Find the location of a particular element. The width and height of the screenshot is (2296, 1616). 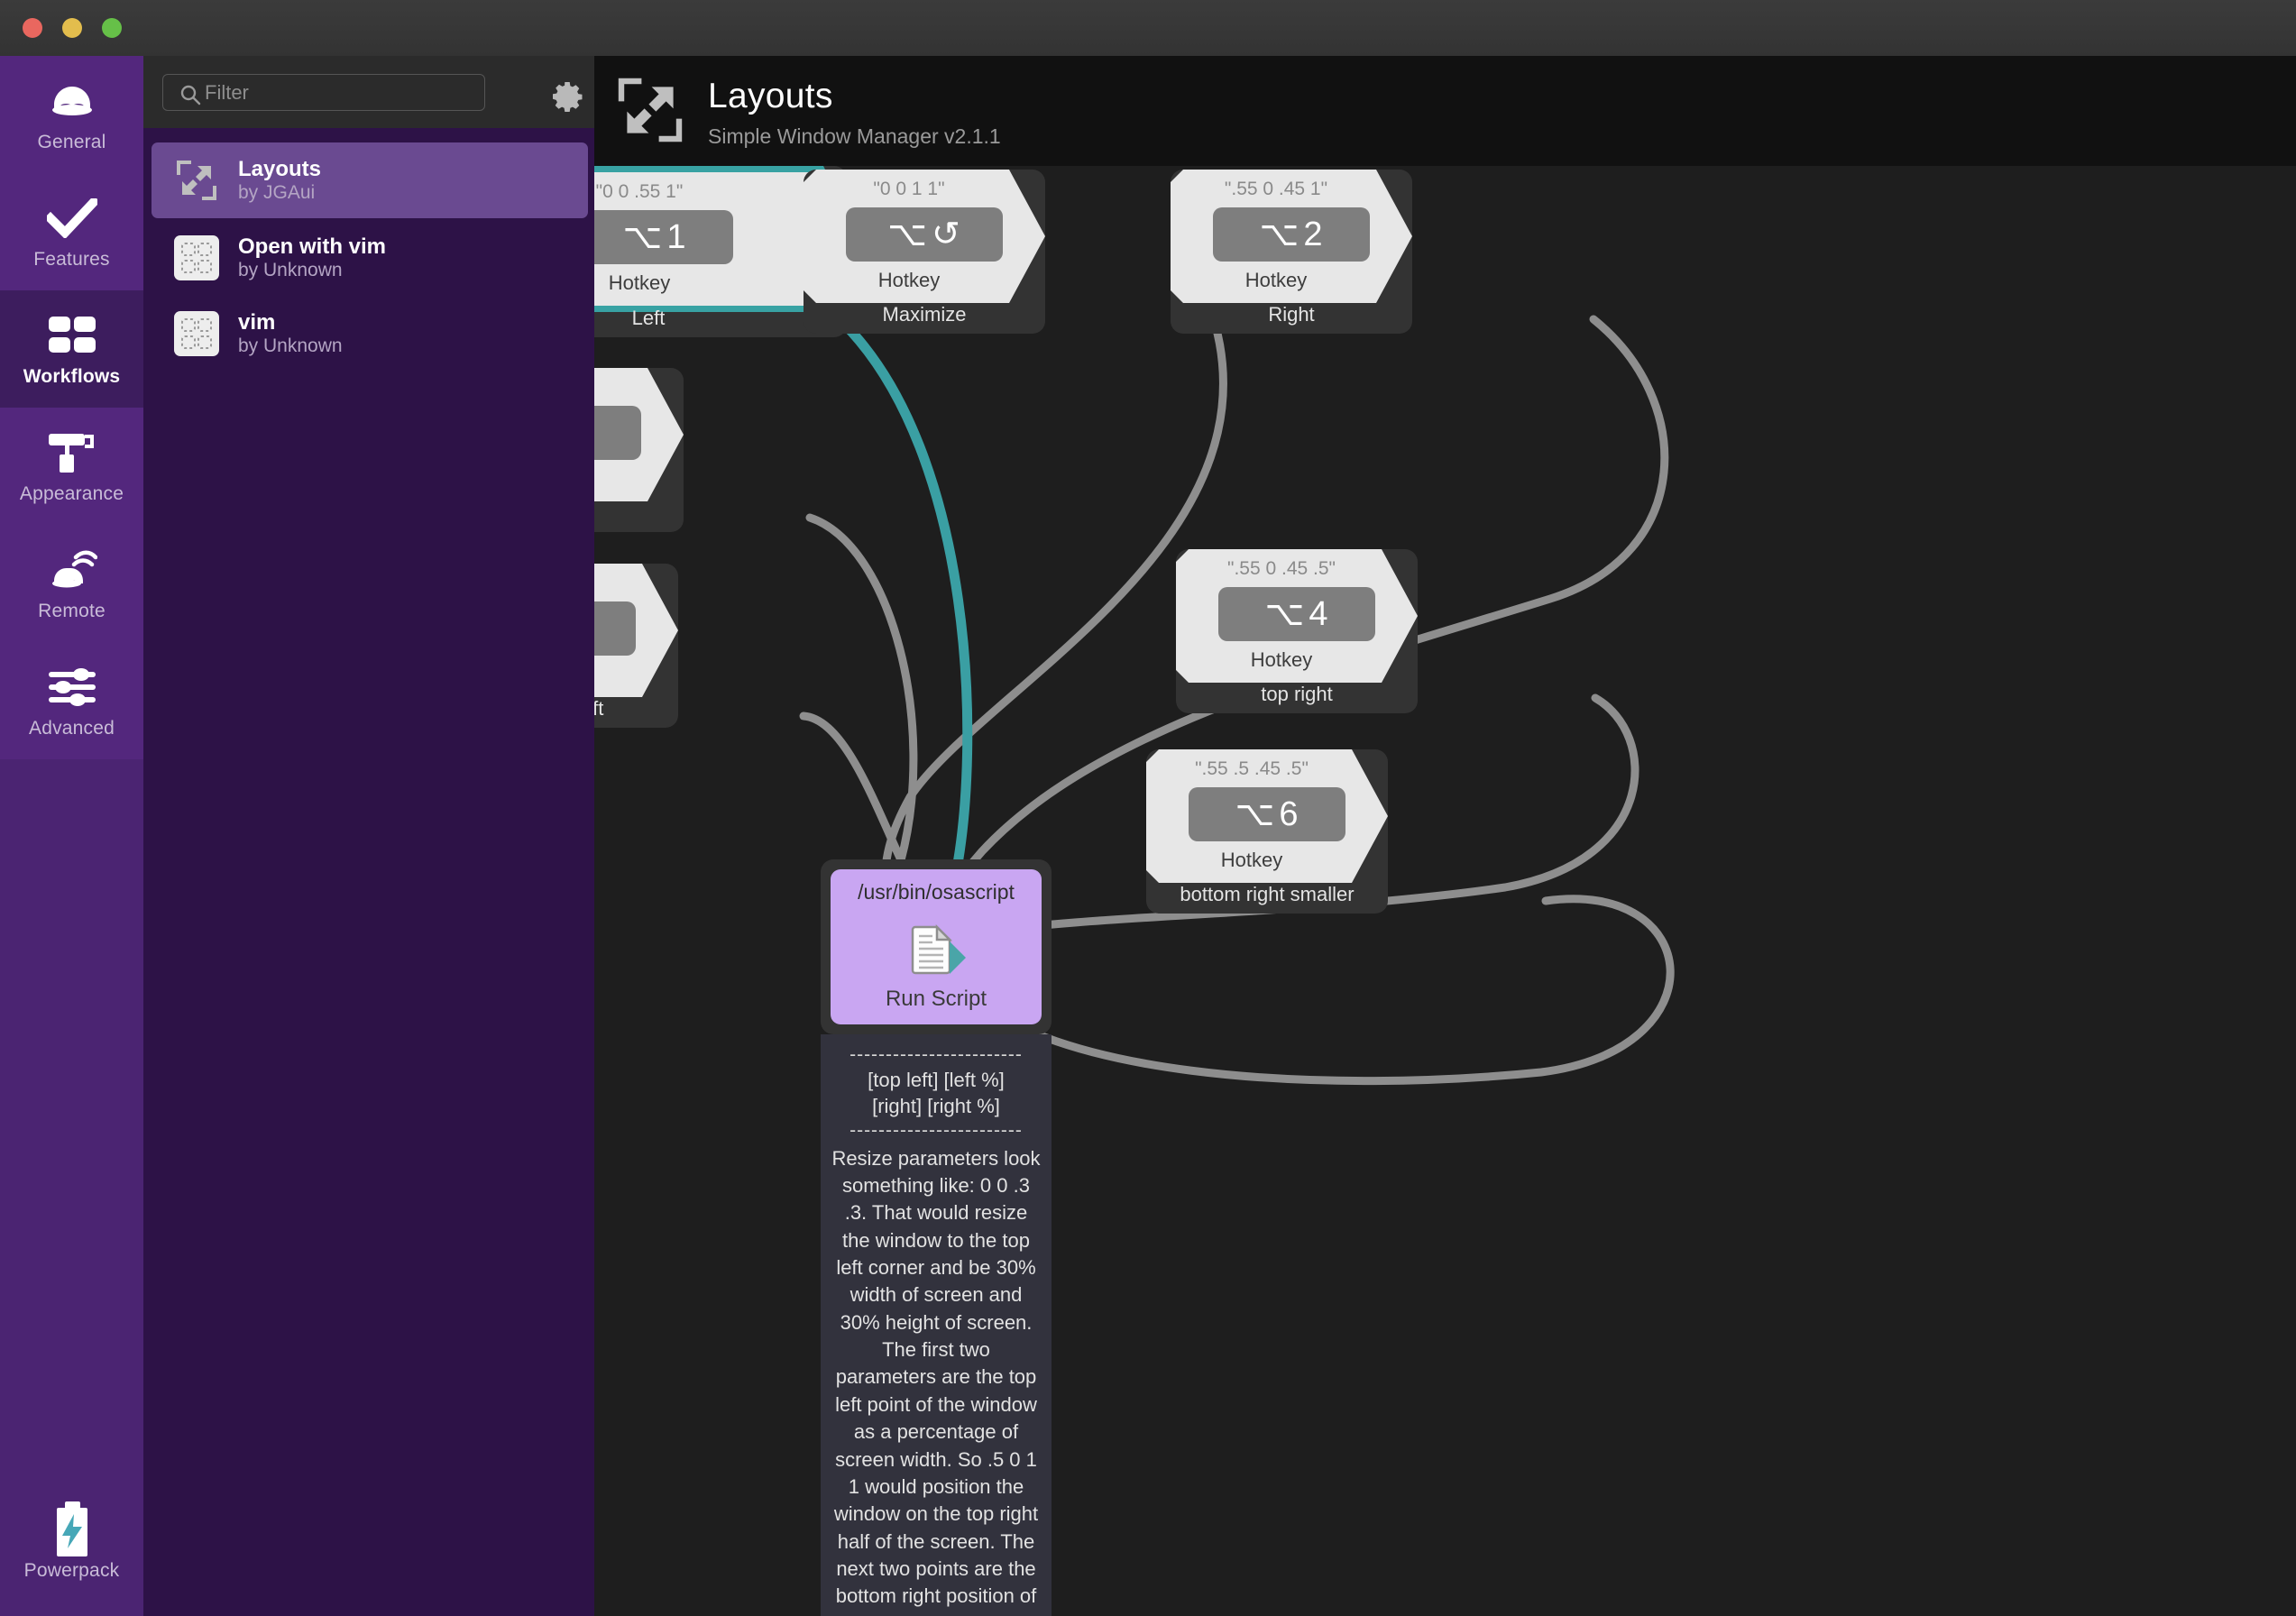

workflow-name: Layouts is located at coordinates (280, 168).